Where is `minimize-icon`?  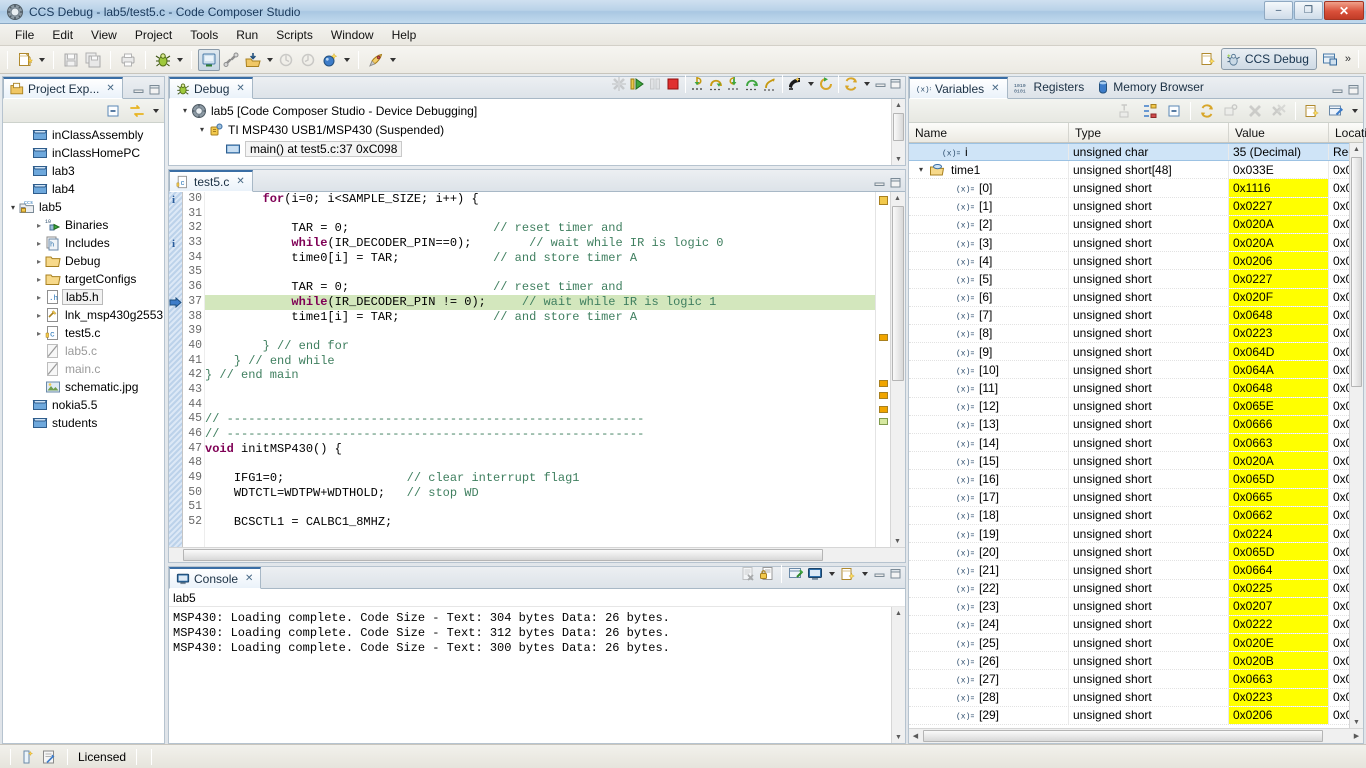 minimize-icon is located at coordinates (880, 84).